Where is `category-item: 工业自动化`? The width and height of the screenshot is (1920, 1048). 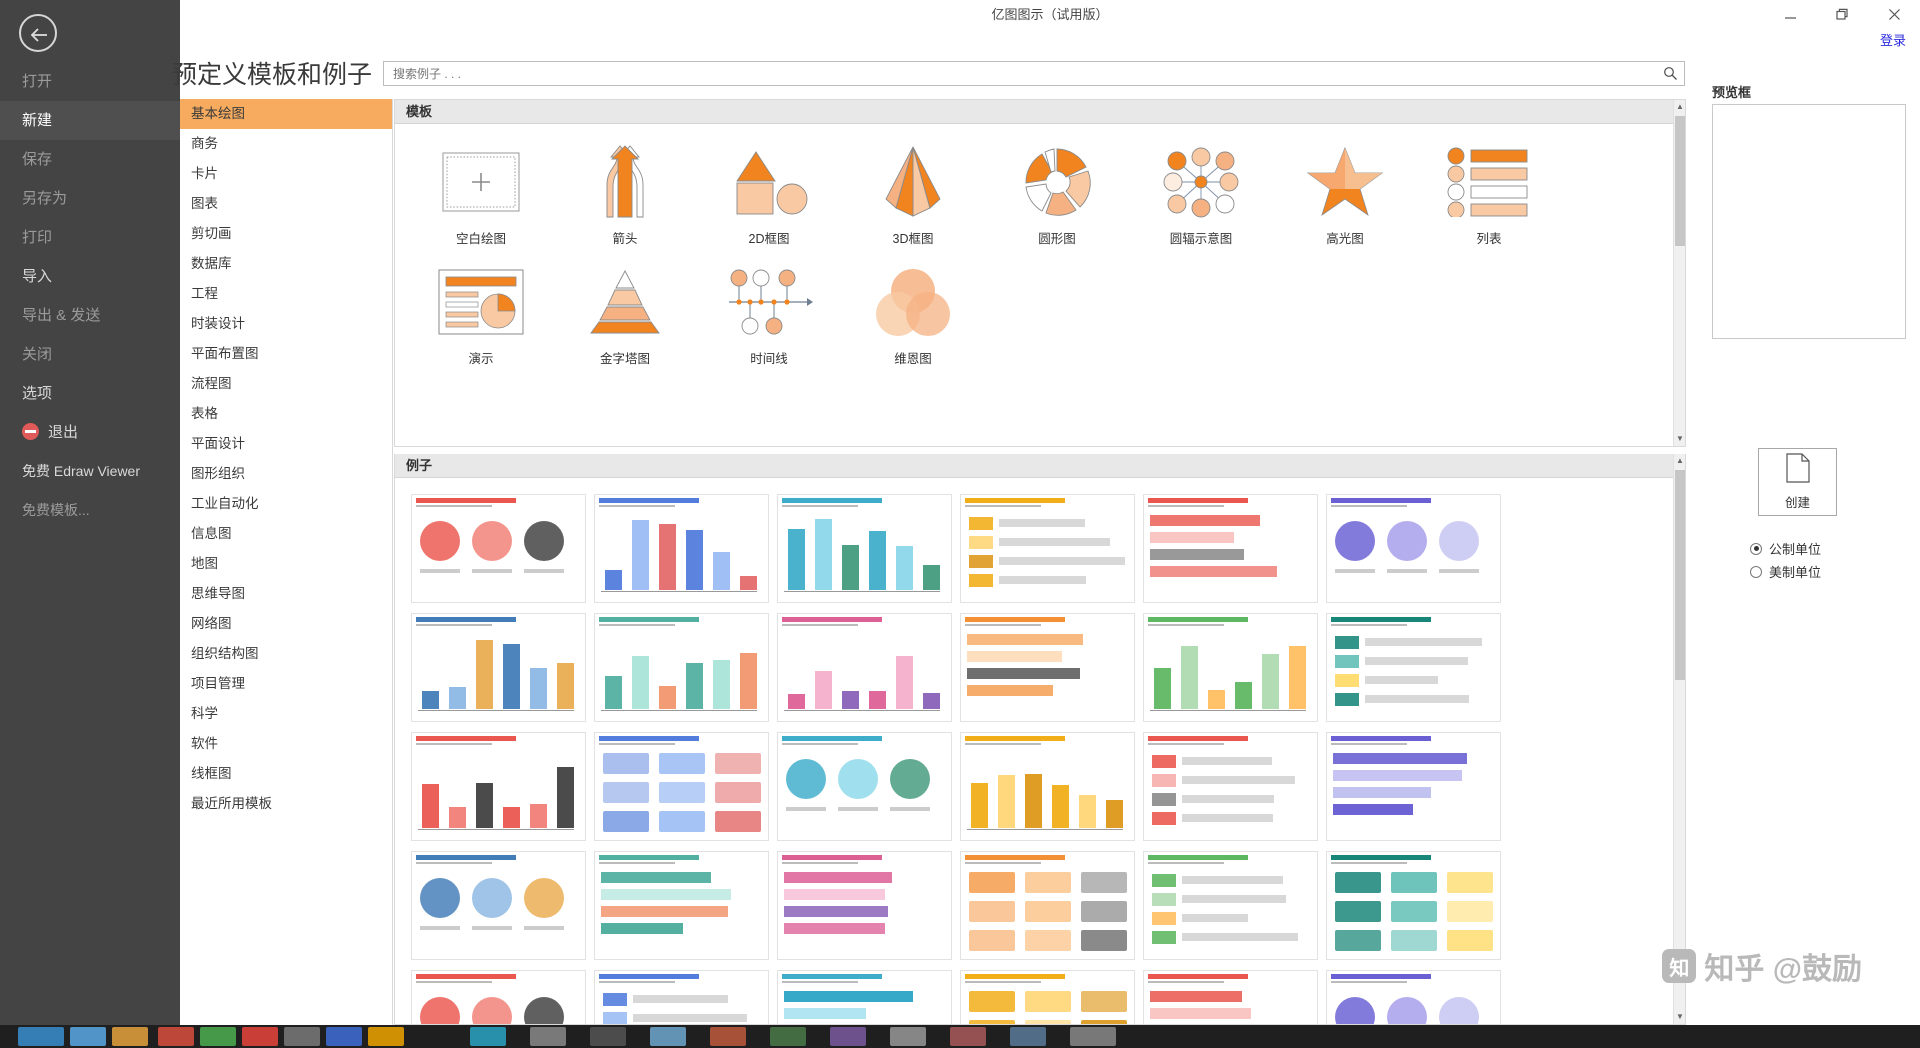
category-item: 工业自动化 is located at coordinates (286, 504).